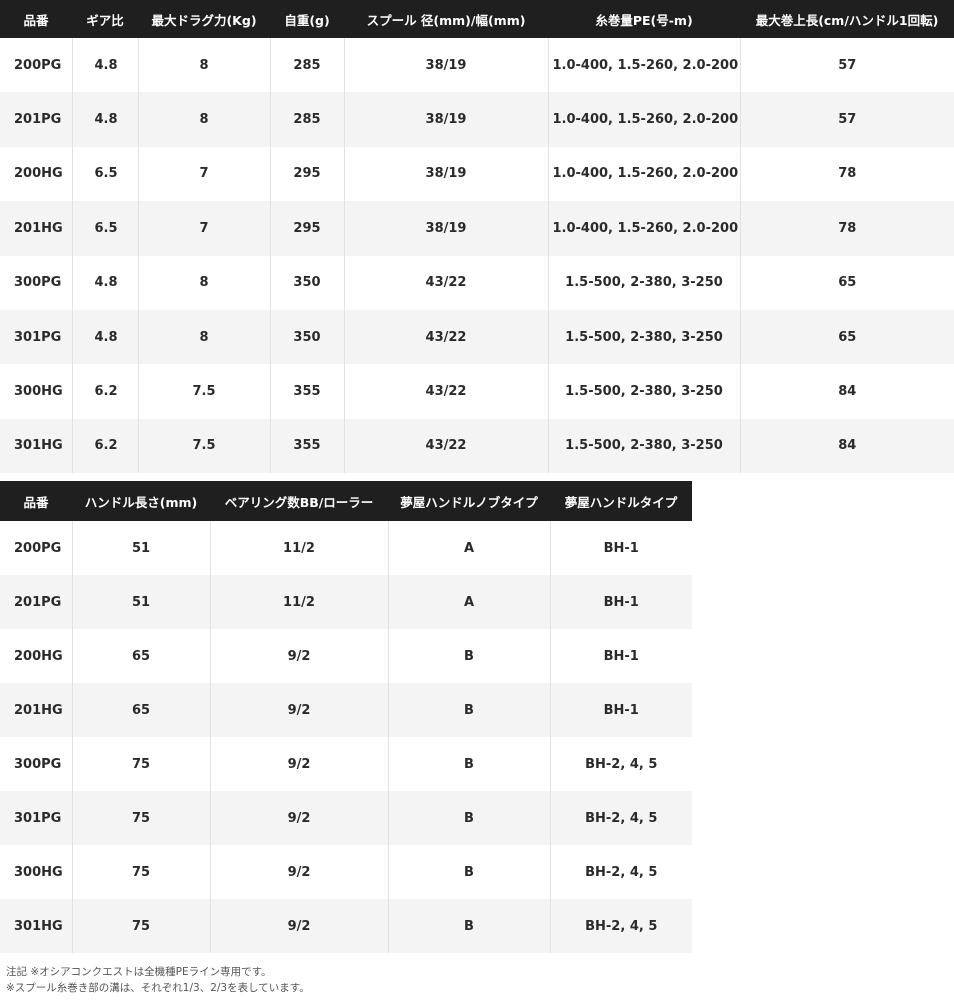 The width and height of the screenshot is (954, 1000). What do you see at coordinates (36, 228) in the screenshot?
I see `model-cell: 201HG` at bounding box center [36, 228].